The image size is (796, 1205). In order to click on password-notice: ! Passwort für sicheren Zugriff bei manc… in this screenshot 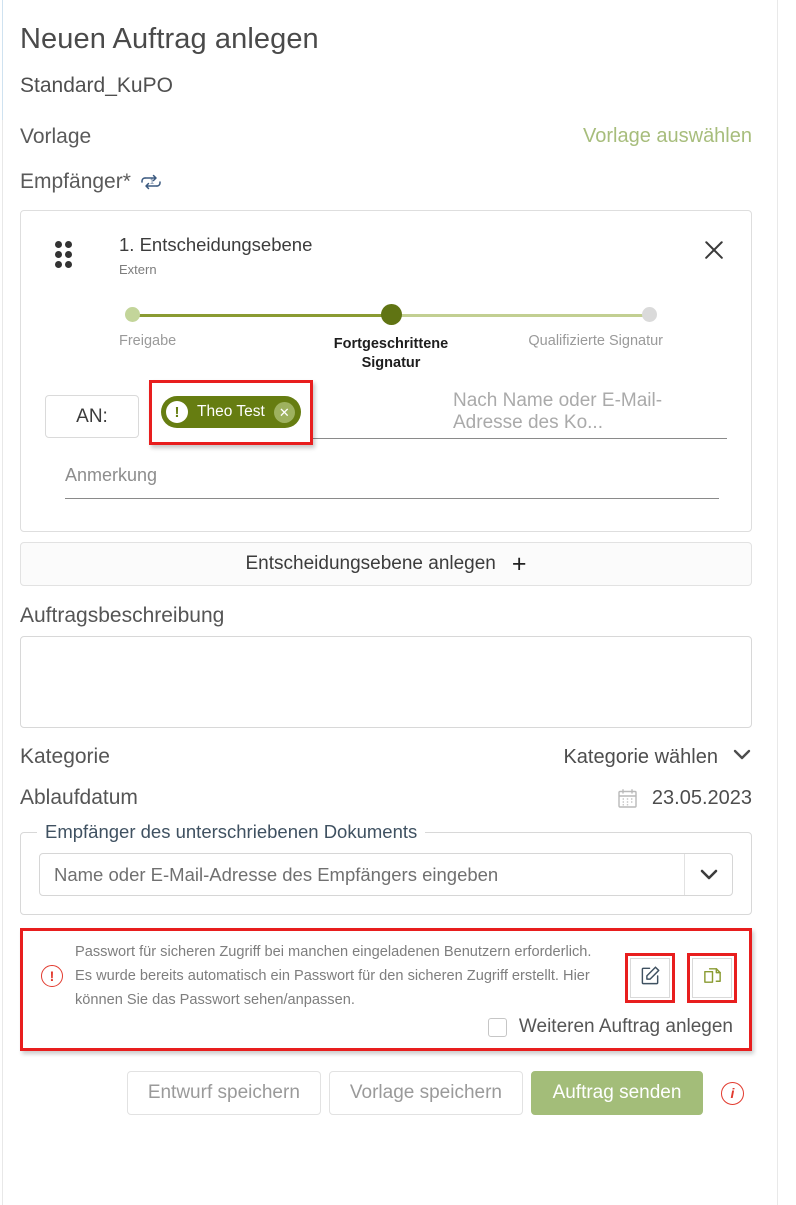, I will do `click(386, 990)`.